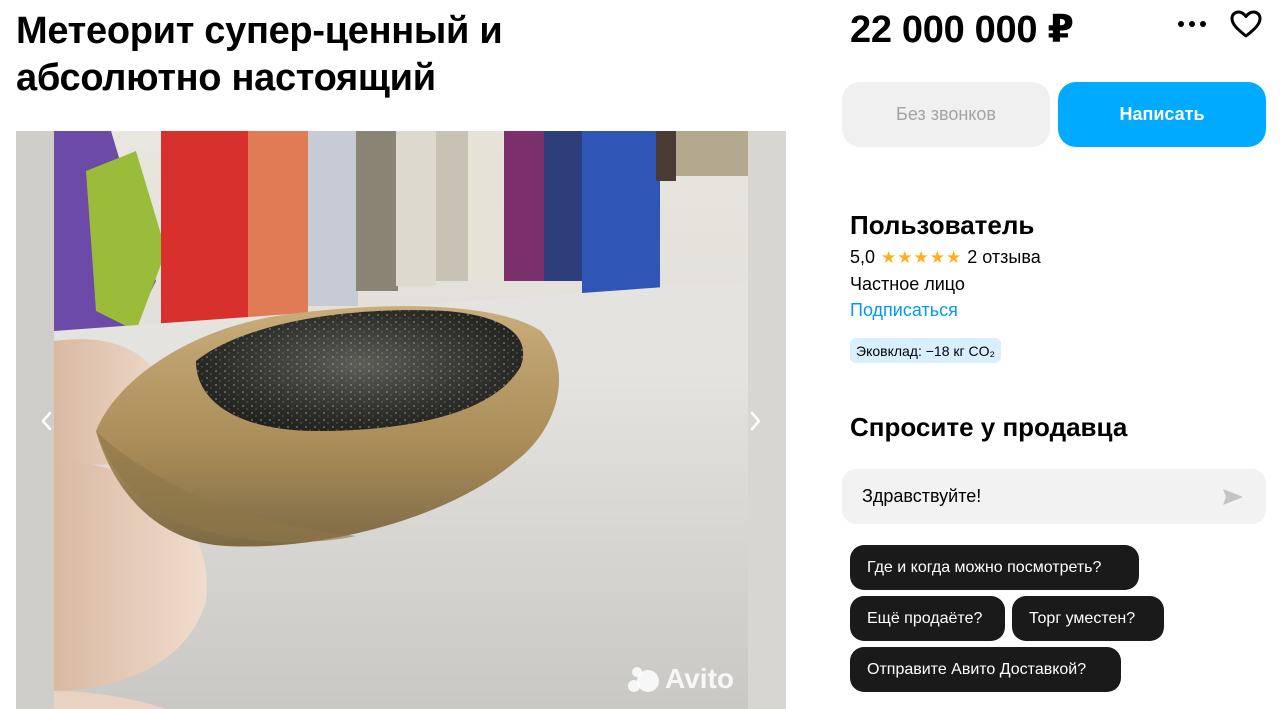 The width and height of the screenshot is (1280, 709). I want to click on quick-question-chip: Ещё продаёте?, so click(927, 618).